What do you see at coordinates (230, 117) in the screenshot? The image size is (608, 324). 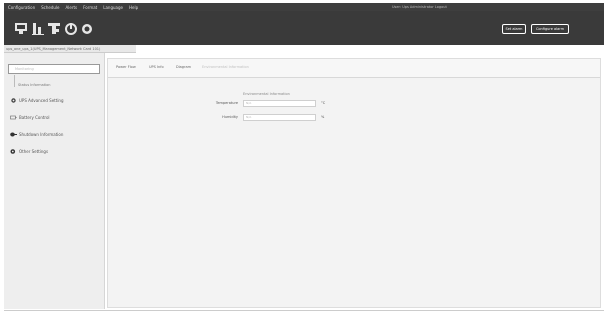 I see `humidity-label: Humidity` at bounding box center [230, 117].